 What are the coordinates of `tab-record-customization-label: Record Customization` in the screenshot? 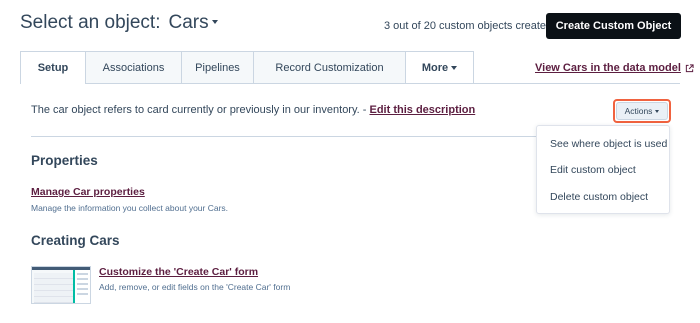 It's located at (329, 67).